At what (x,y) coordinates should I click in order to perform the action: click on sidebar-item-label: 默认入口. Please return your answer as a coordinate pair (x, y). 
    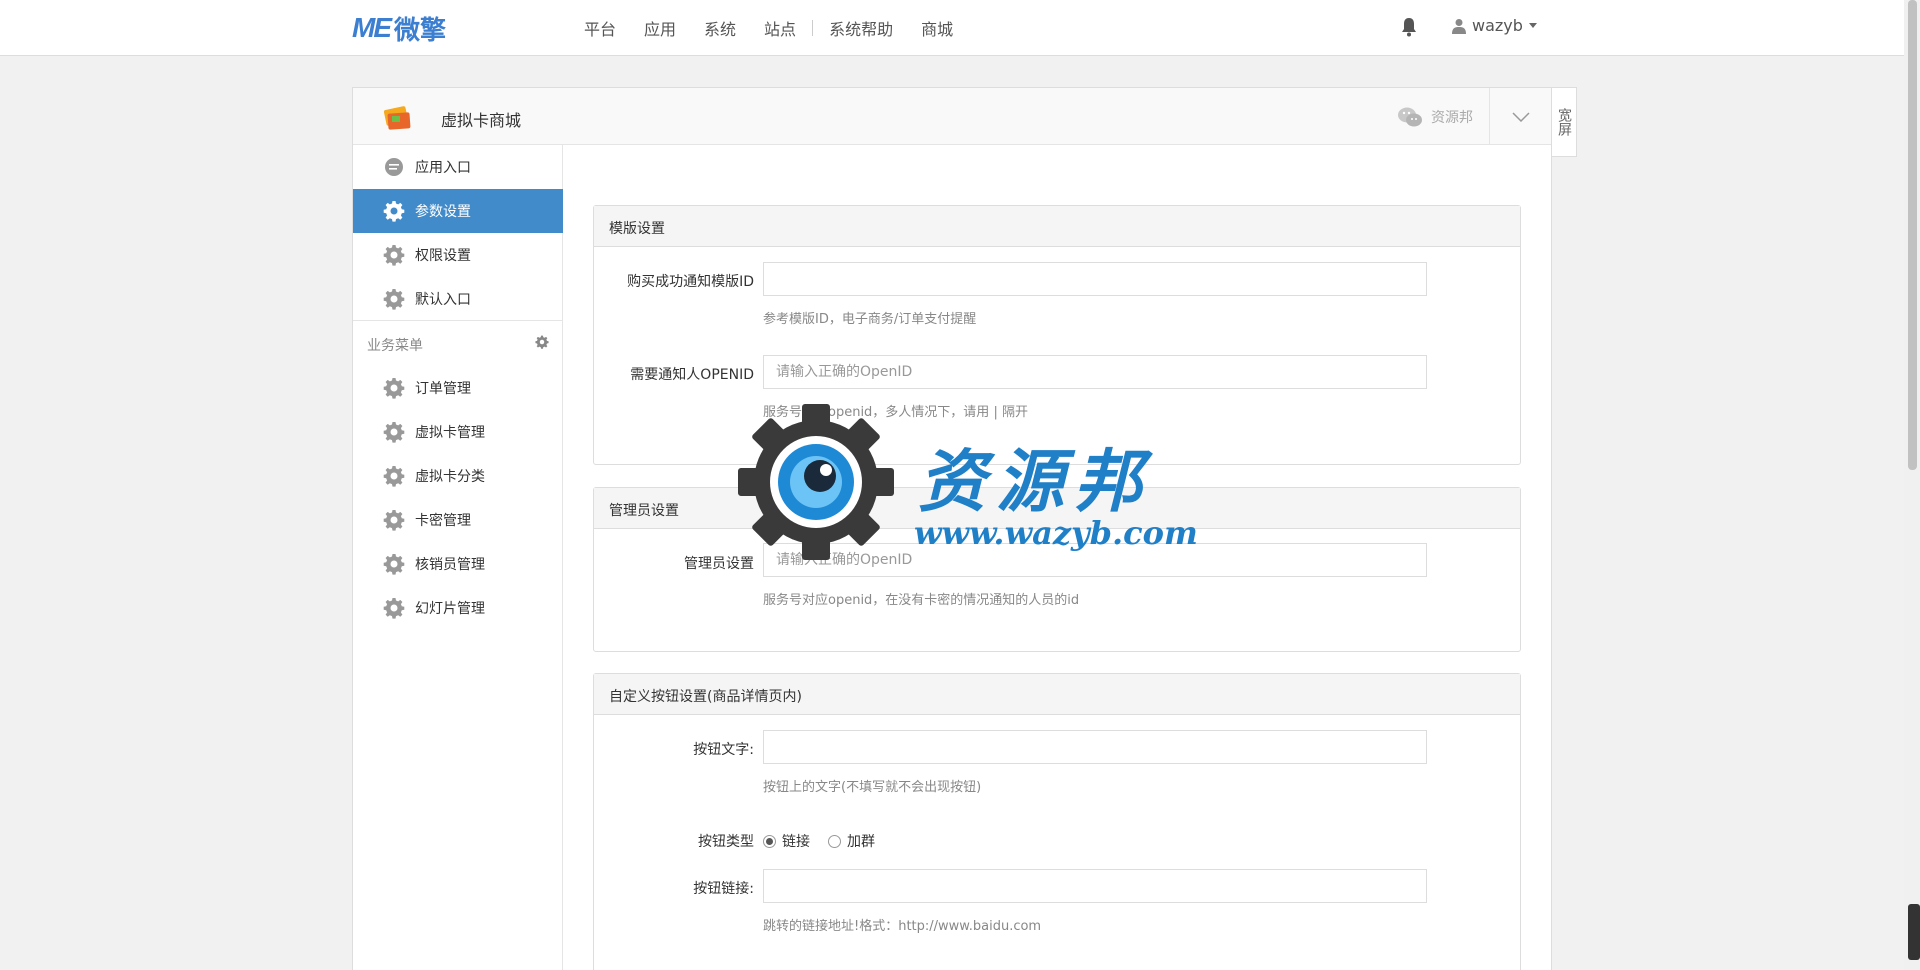
    Looking at the image, I should click on (443, 300).